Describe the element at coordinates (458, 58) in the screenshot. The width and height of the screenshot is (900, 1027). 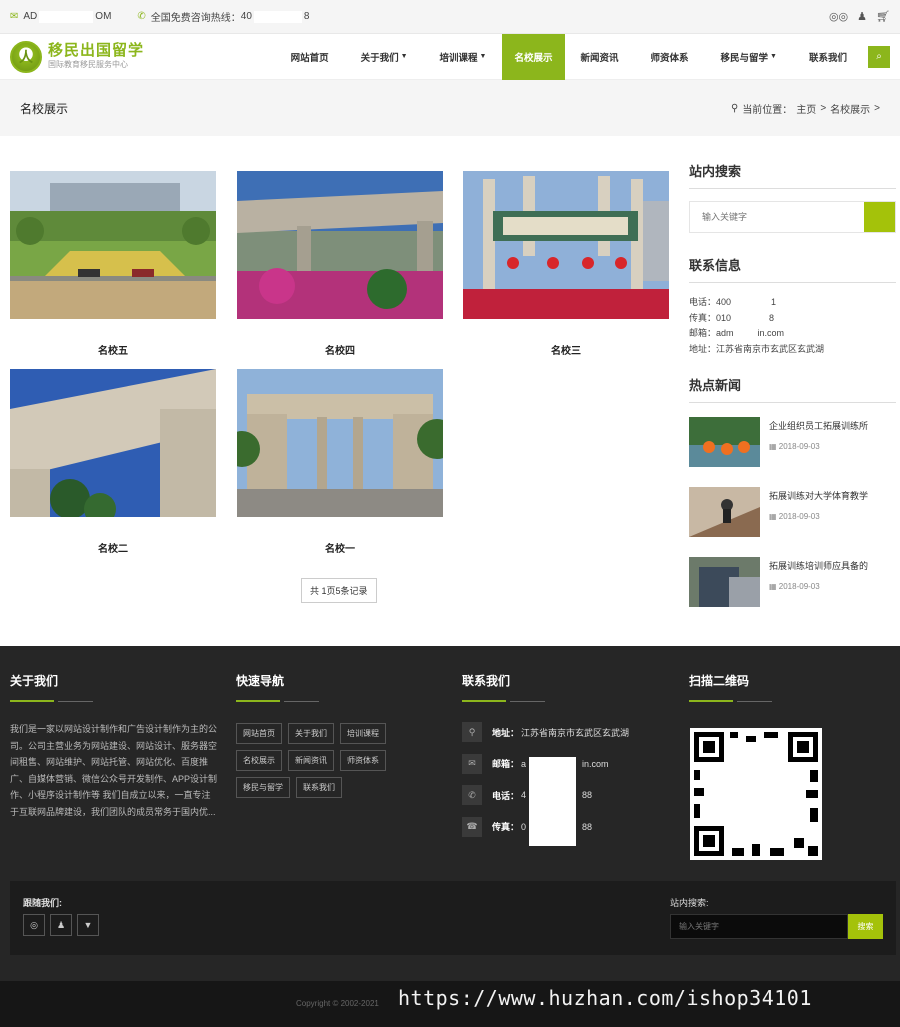
I see `nav-item-label: 培训课程` at that location.